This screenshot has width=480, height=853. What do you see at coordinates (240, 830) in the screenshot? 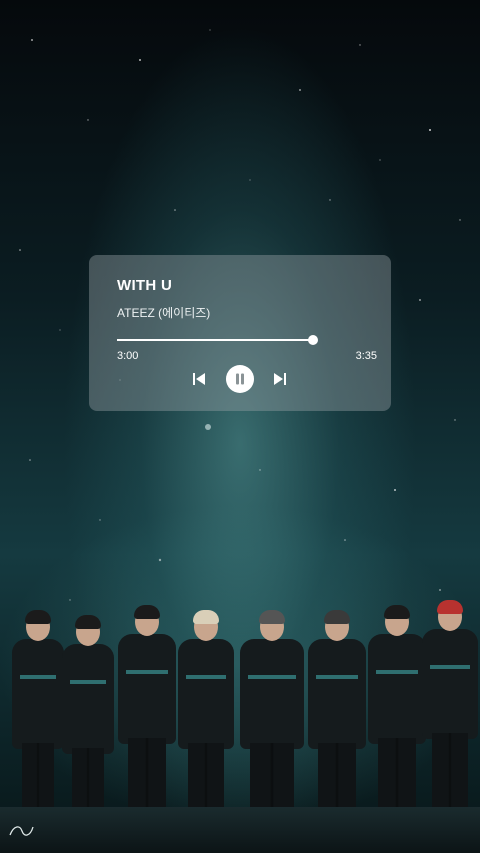
I see `stage-floor` at bounding box center [240, 830].